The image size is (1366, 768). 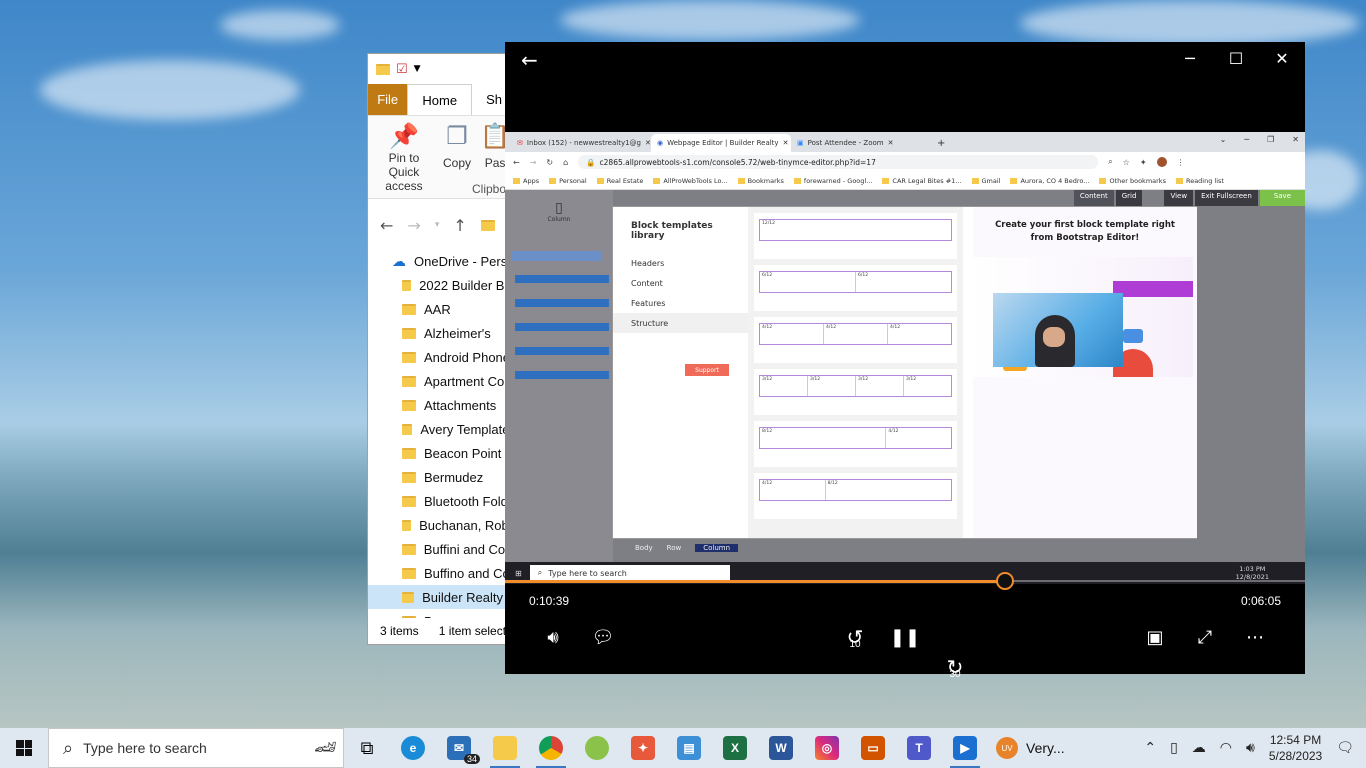 What do you see at coordinates (823, 438) in the screenshot?
I see `template-column: 8/12` at bounding box center [823, 438].